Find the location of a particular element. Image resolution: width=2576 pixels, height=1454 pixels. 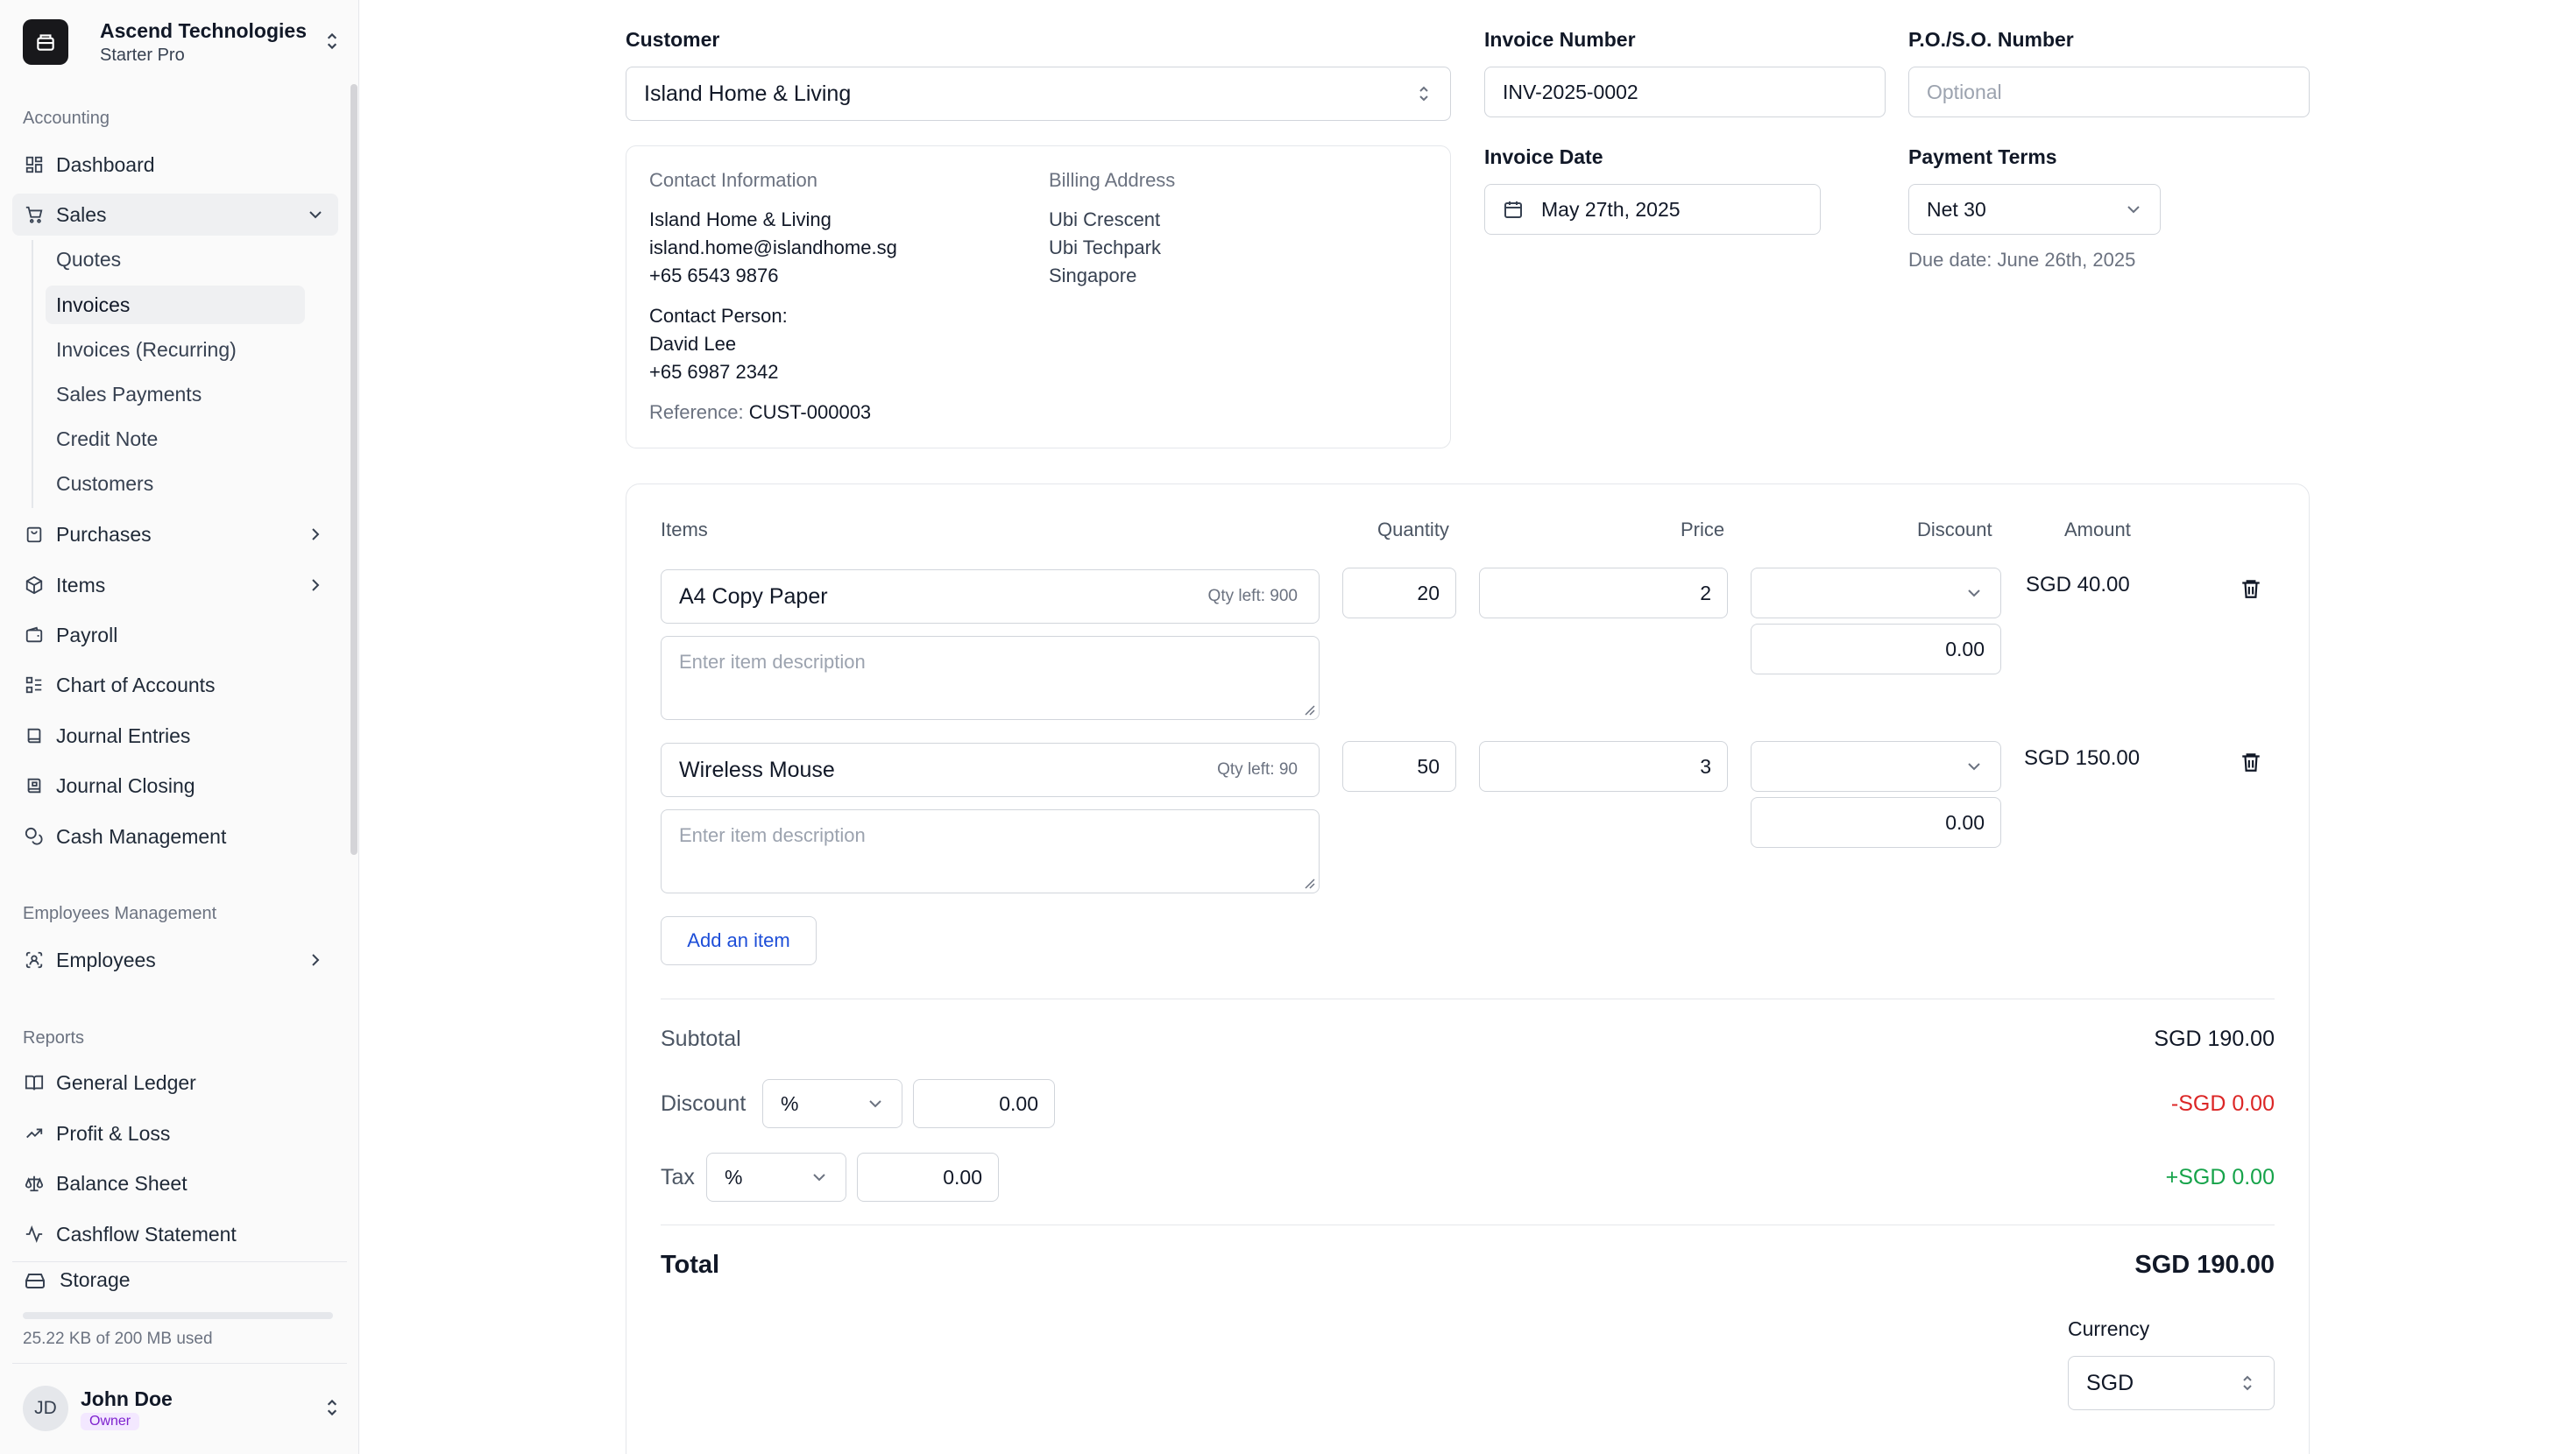

user-menu: JD John Doe Owner is located at coordinates (183, 1408).